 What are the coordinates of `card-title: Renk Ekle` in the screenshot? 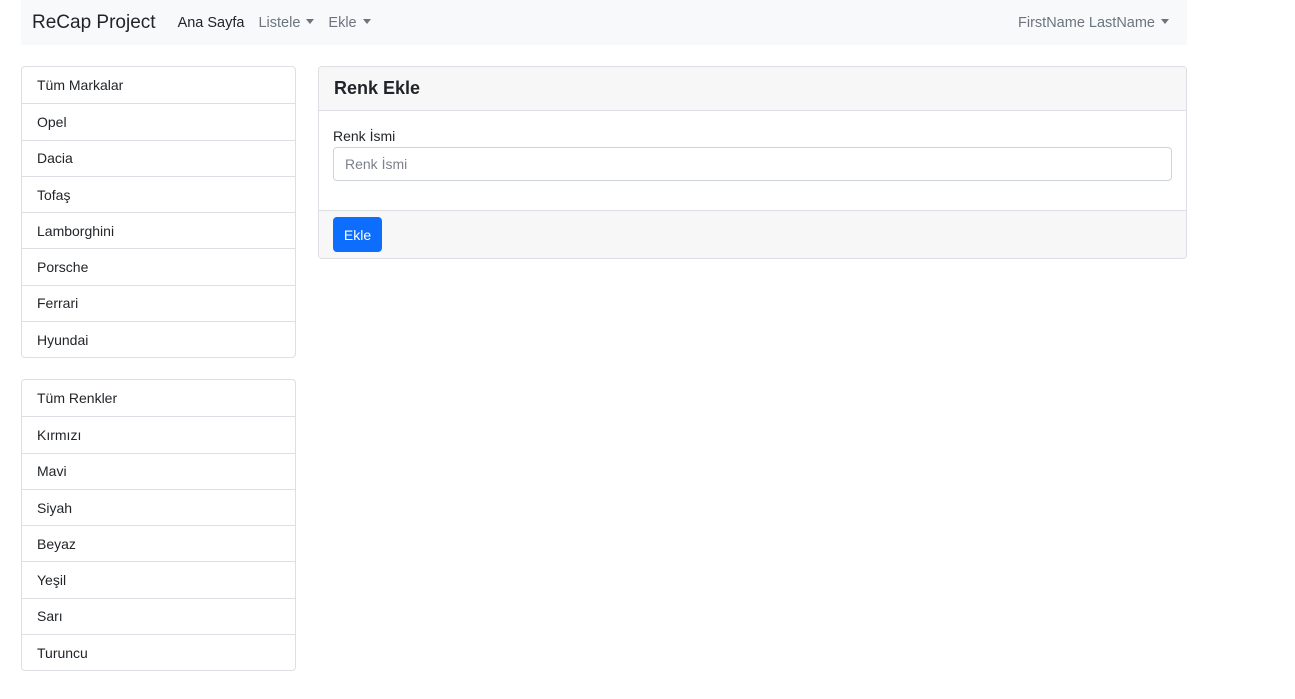 It's located at (752, 89).